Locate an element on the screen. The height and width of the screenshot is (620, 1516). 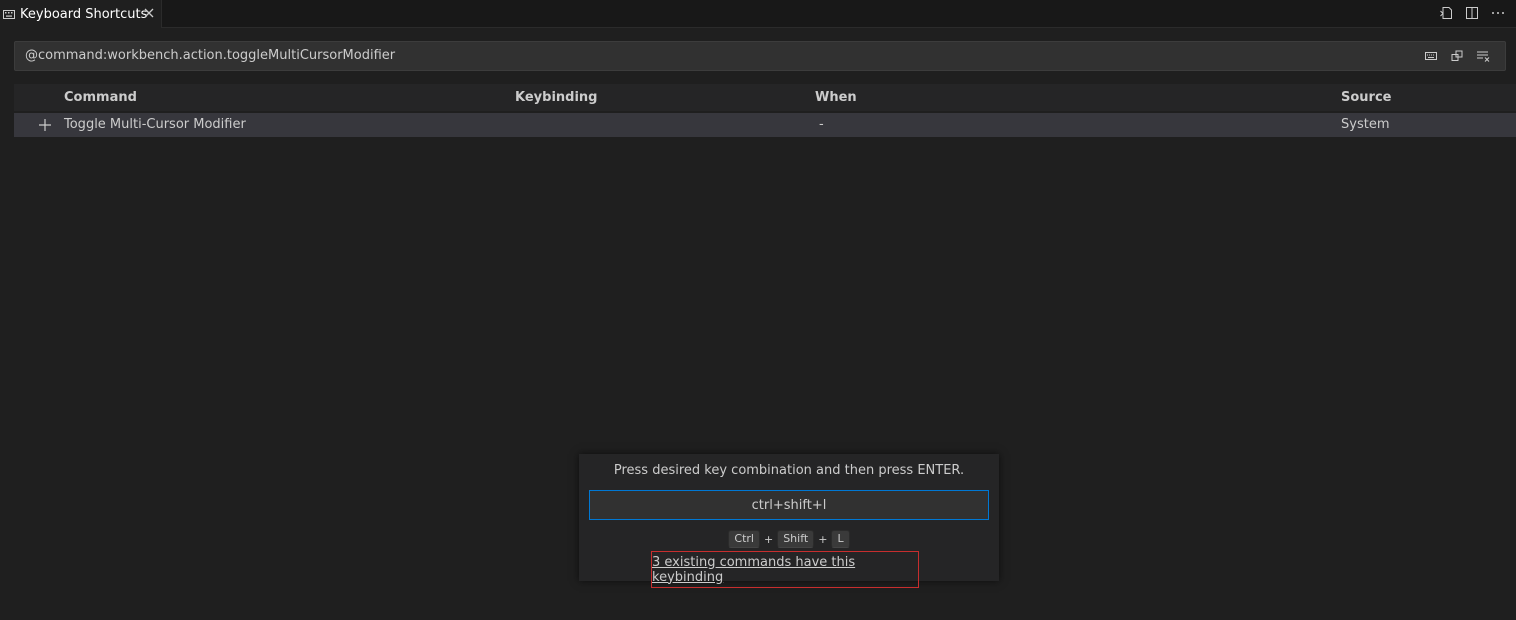
when-cell: - is located at coordinates (821, 124).